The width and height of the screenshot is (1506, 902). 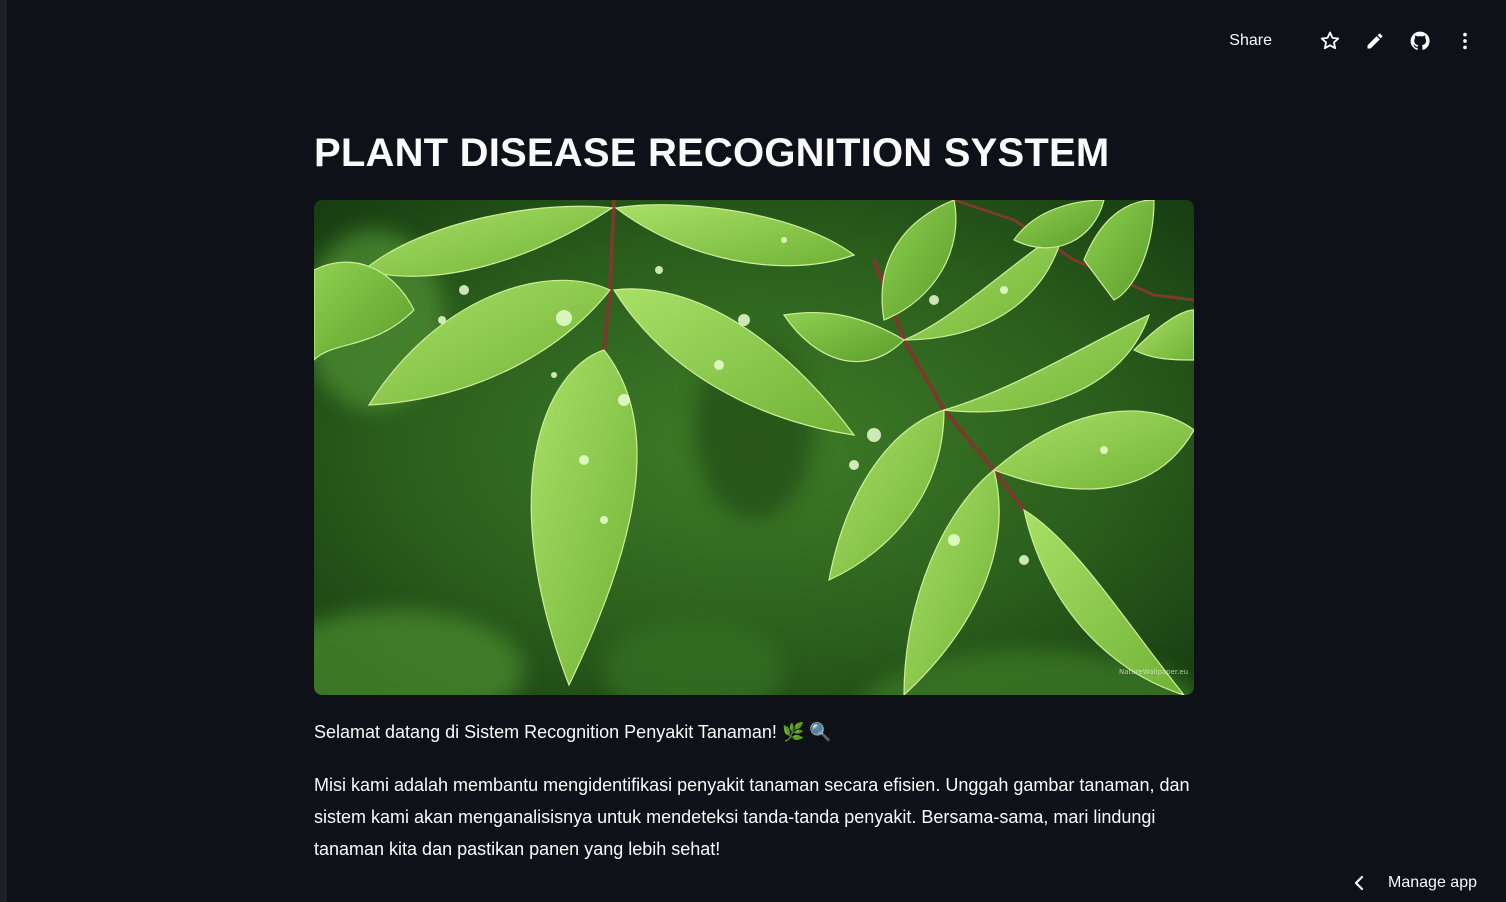 What do you see at coordinates (1432, 882) in the screenshot?
I see `manage-app-label: Manage app` at bounding box center [1432, 882].